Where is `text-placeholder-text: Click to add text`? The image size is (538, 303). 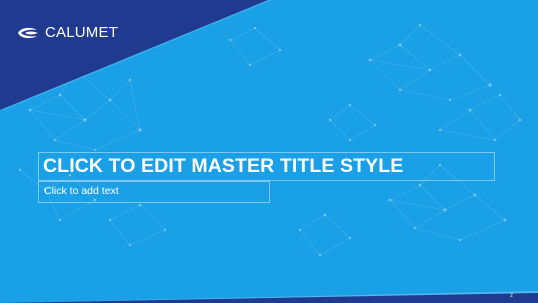
text-placeholder-text: Click to add text is located at coordinates (81, 191).